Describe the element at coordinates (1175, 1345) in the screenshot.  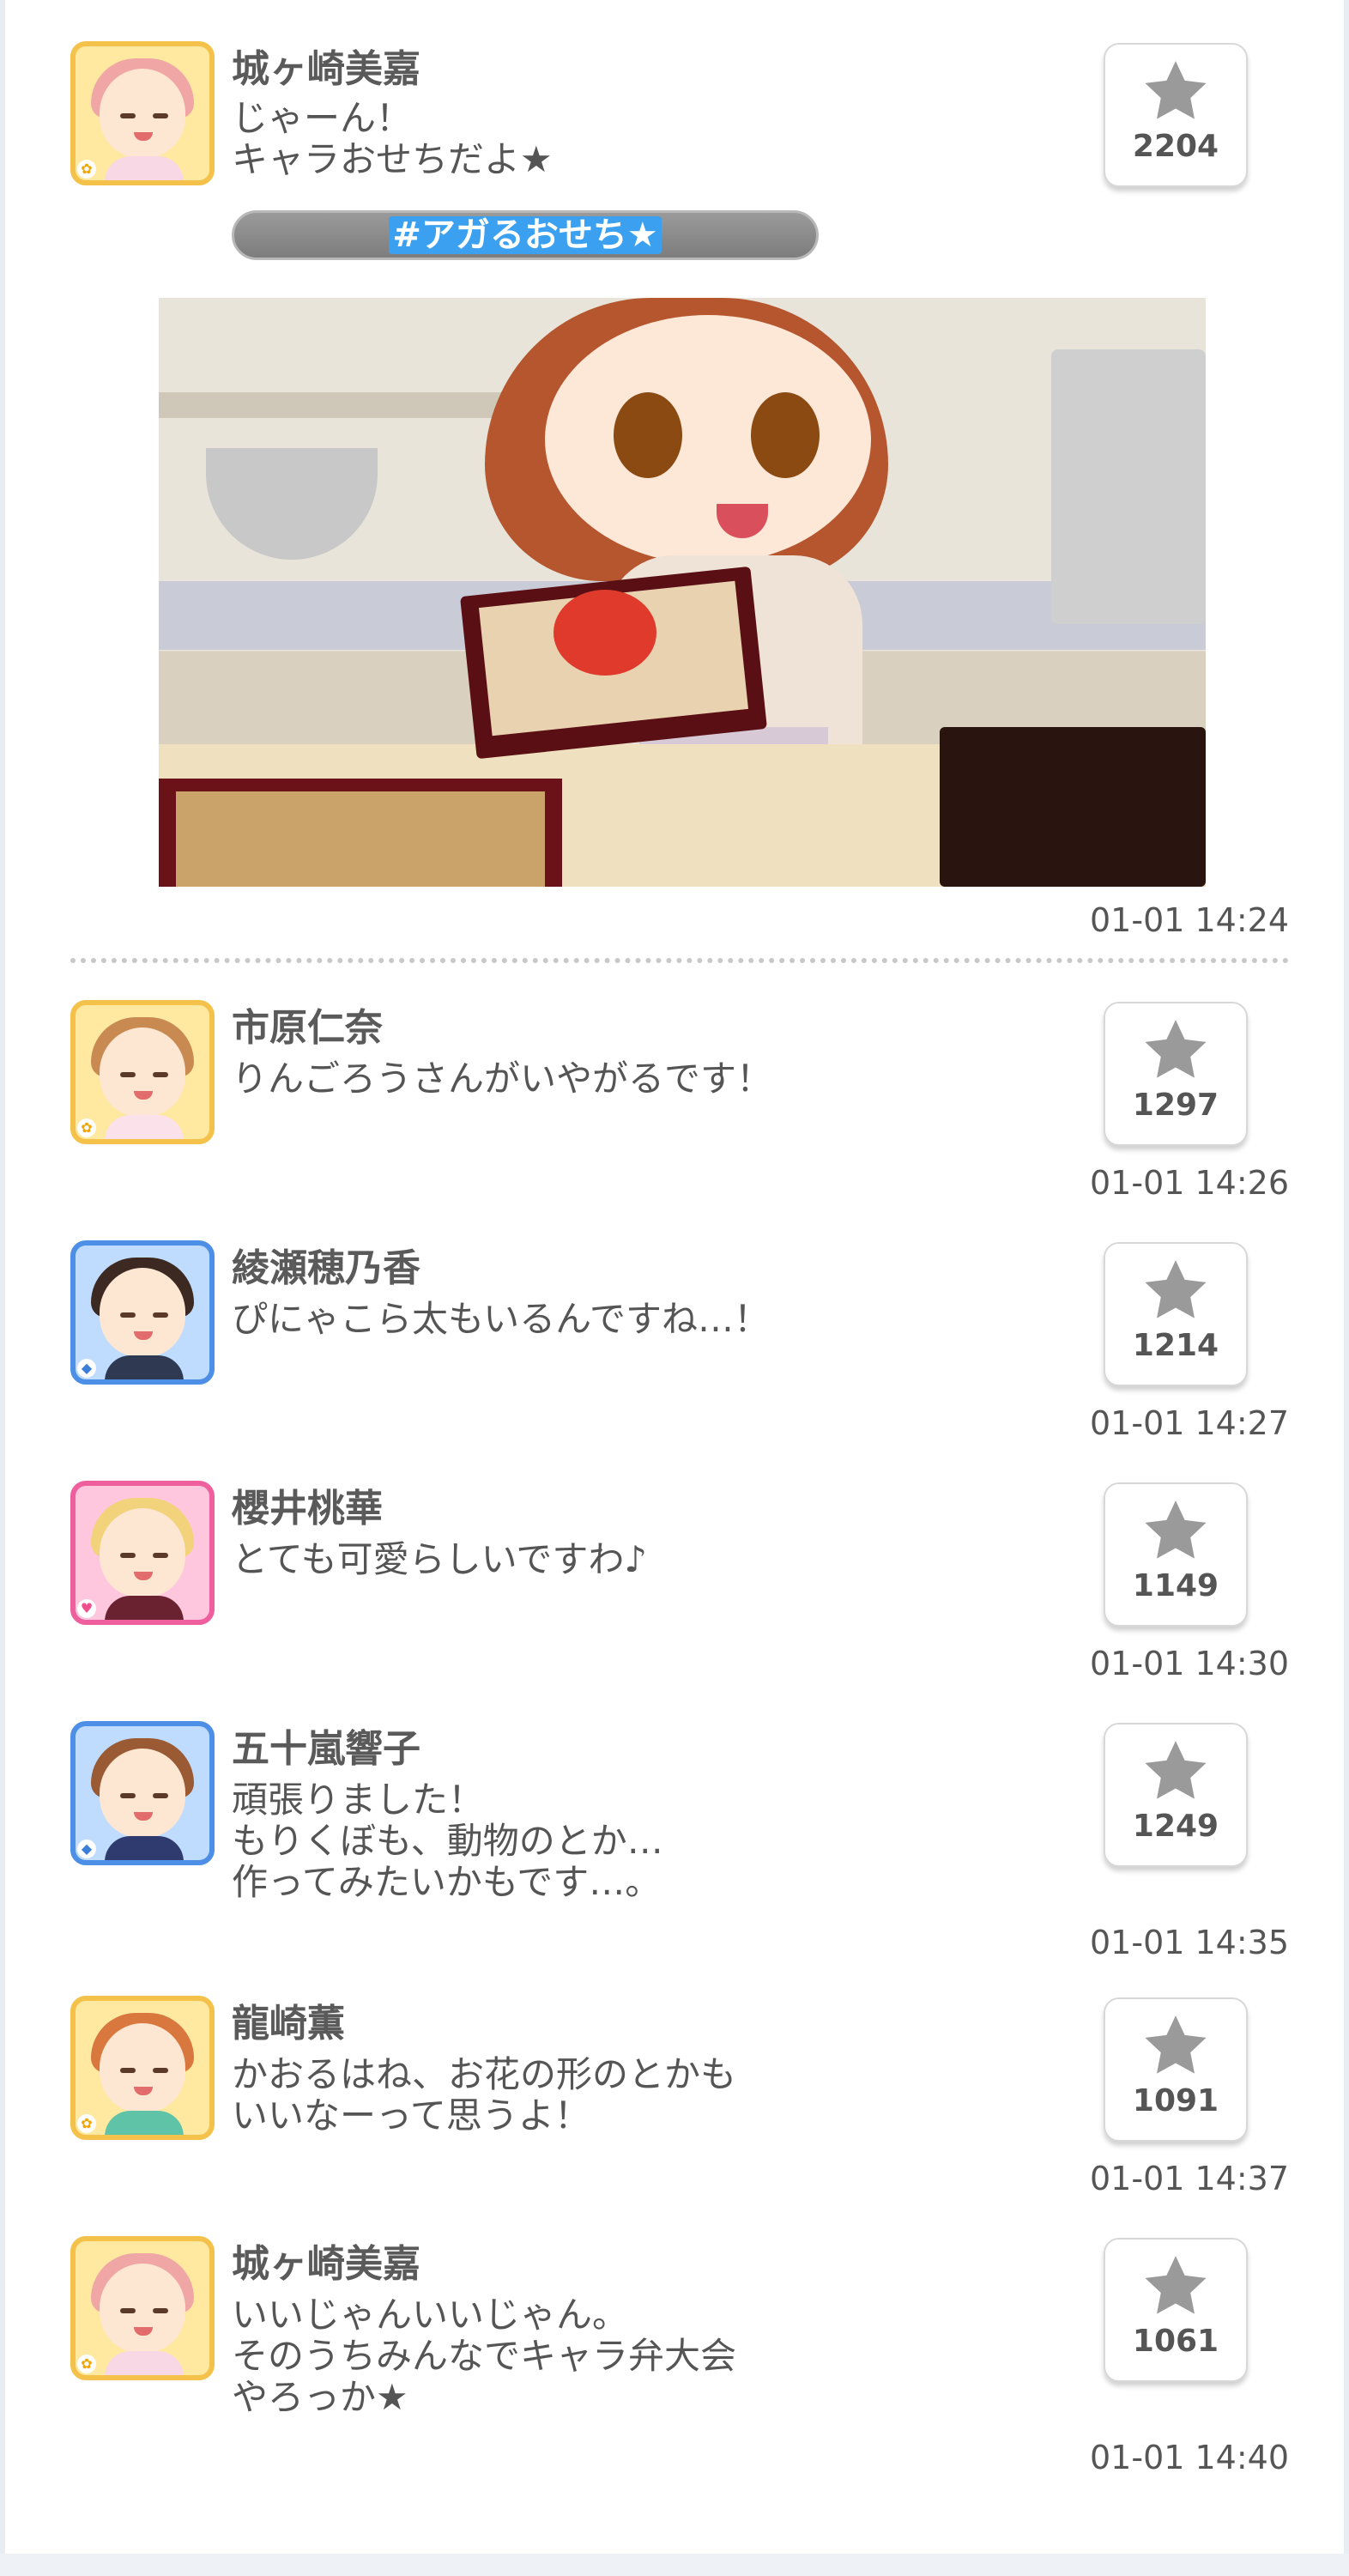
I see `like-count: 1214` at that location.